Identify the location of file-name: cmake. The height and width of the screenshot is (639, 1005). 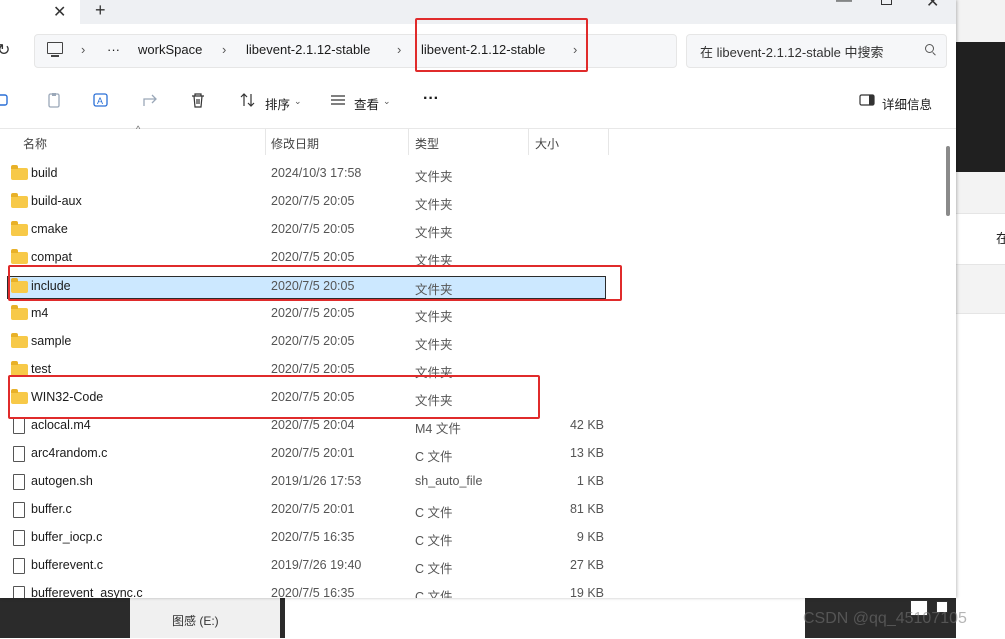
(49, 229).